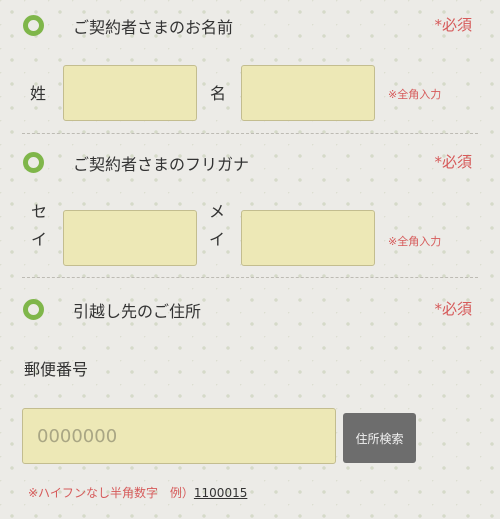  What do you see at coordinates (38, 93) in the screenshot?
I see `last-name-label: 姓` at bounding box center [38, 93].